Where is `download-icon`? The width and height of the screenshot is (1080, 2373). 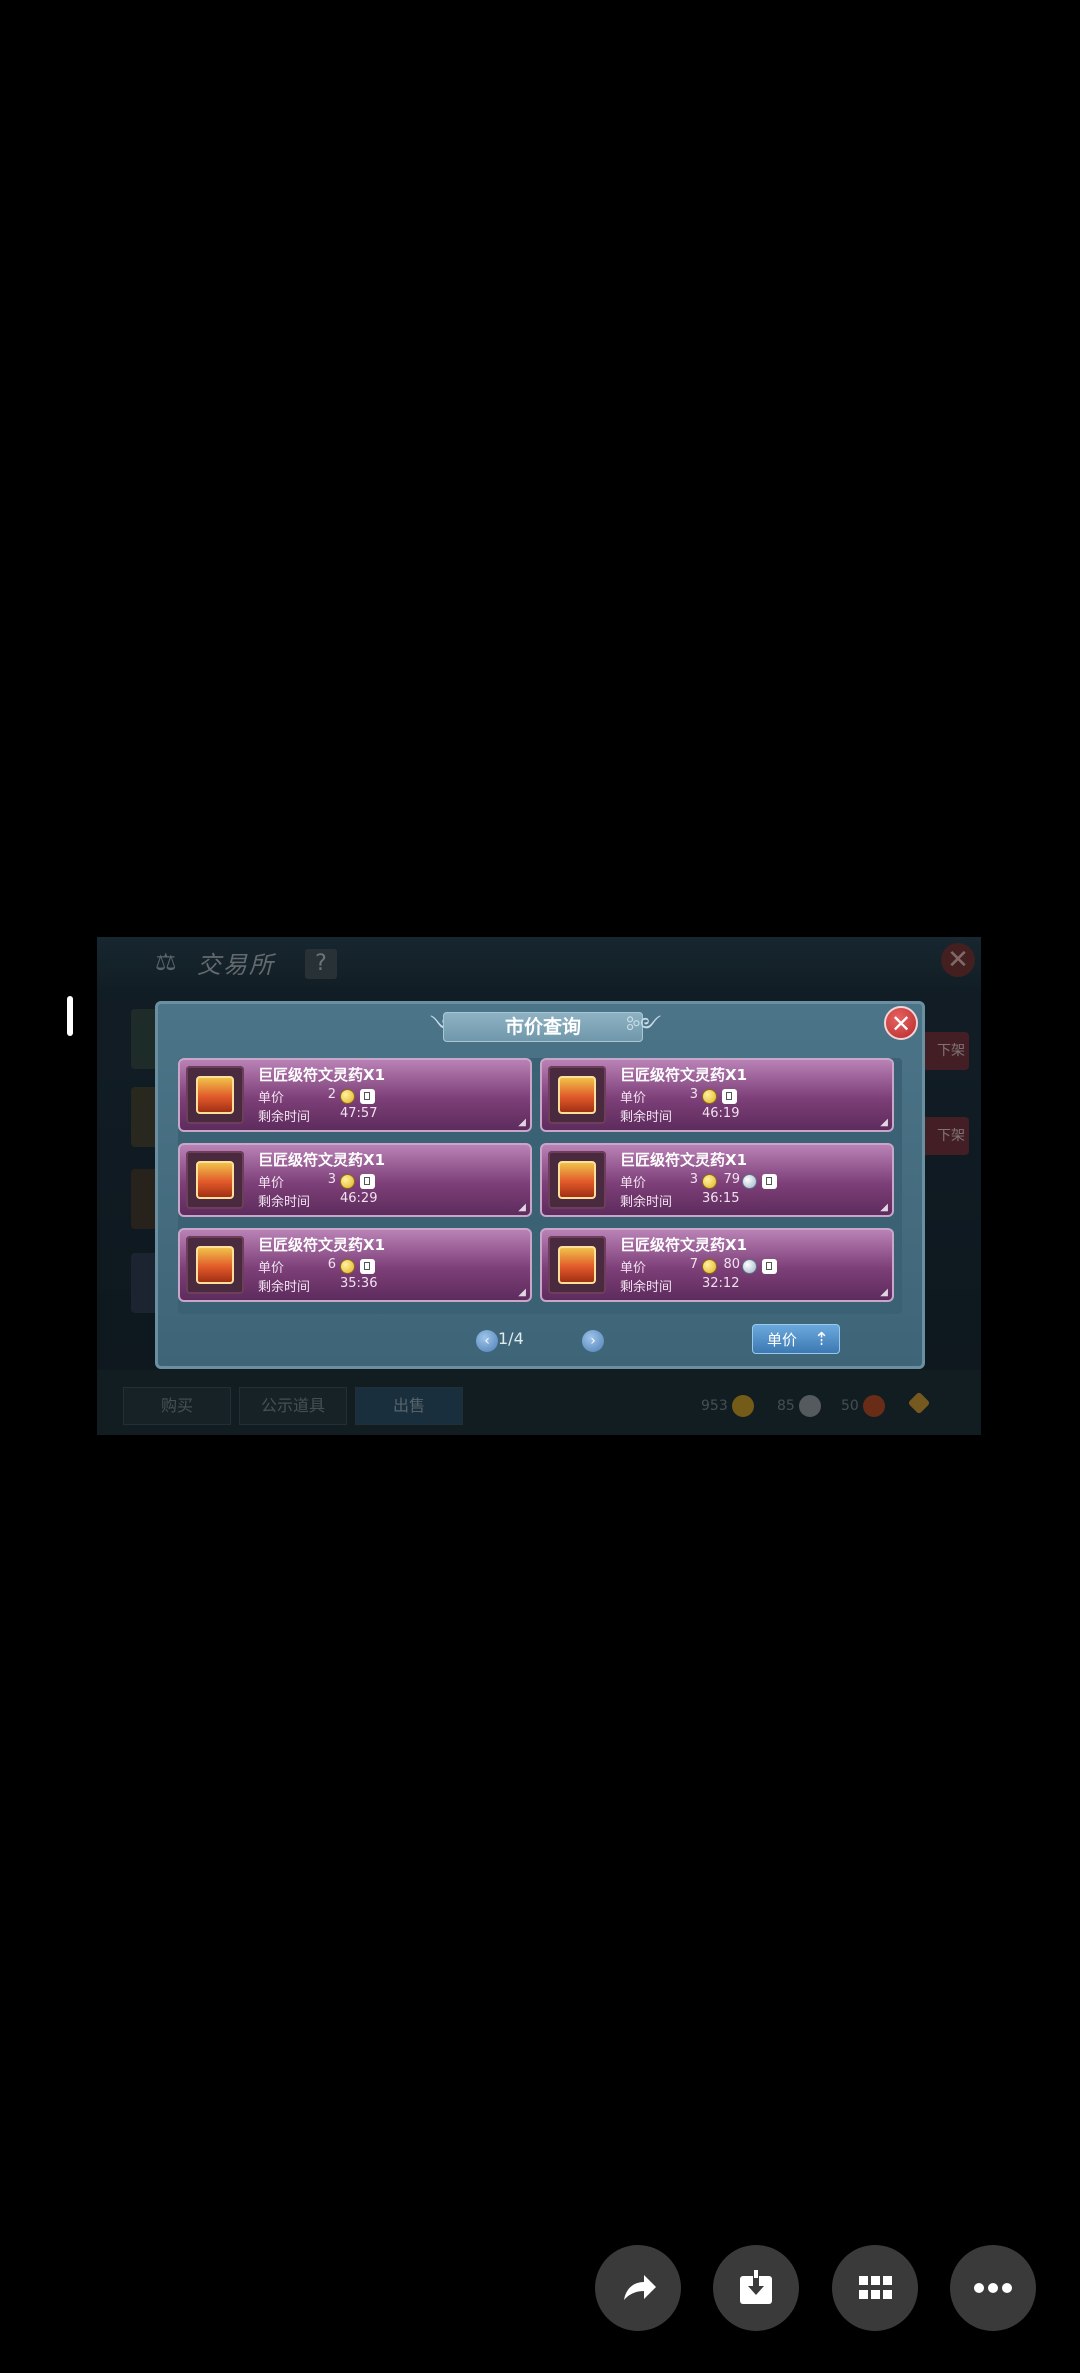 download-icon is located at coordinates (756, 2287).